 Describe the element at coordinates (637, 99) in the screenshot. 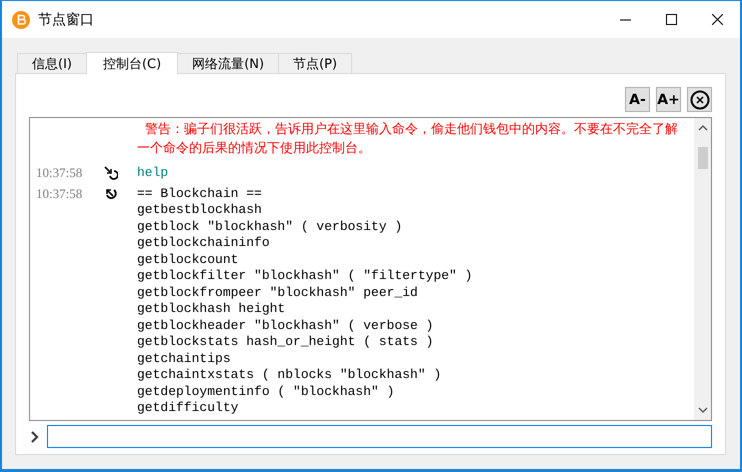

I see `font-size-button: A-` at that location.